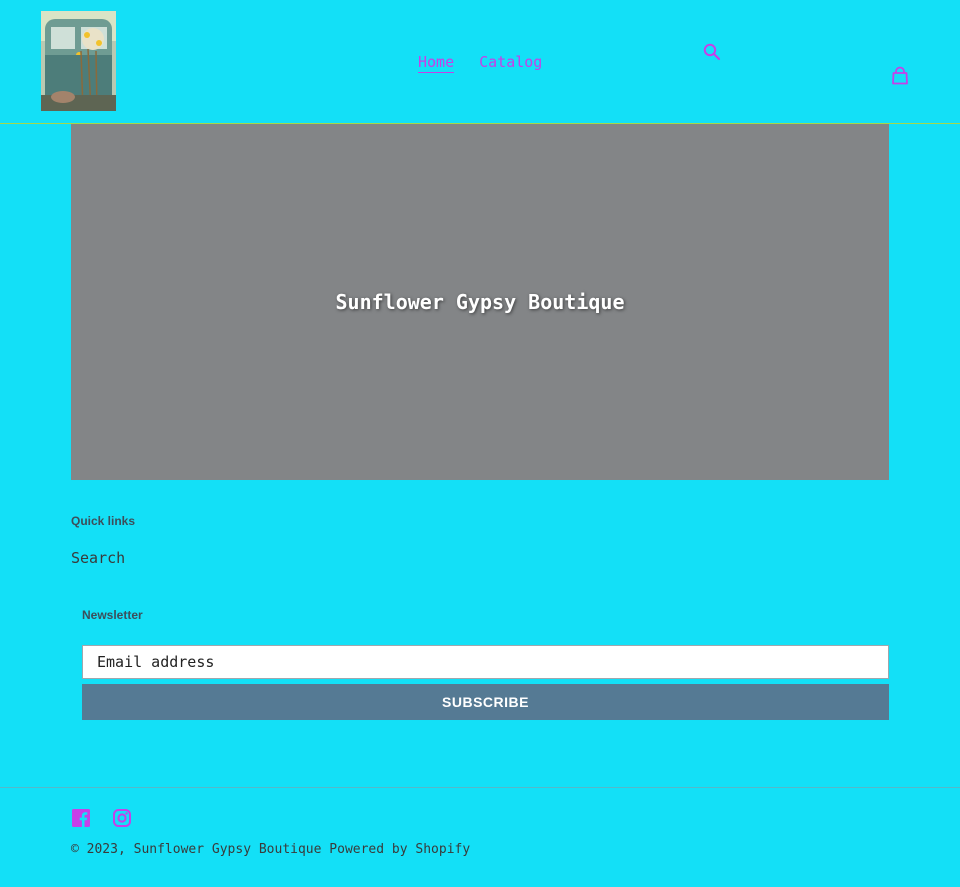  I want to click on logo-image, so click(78, 61).